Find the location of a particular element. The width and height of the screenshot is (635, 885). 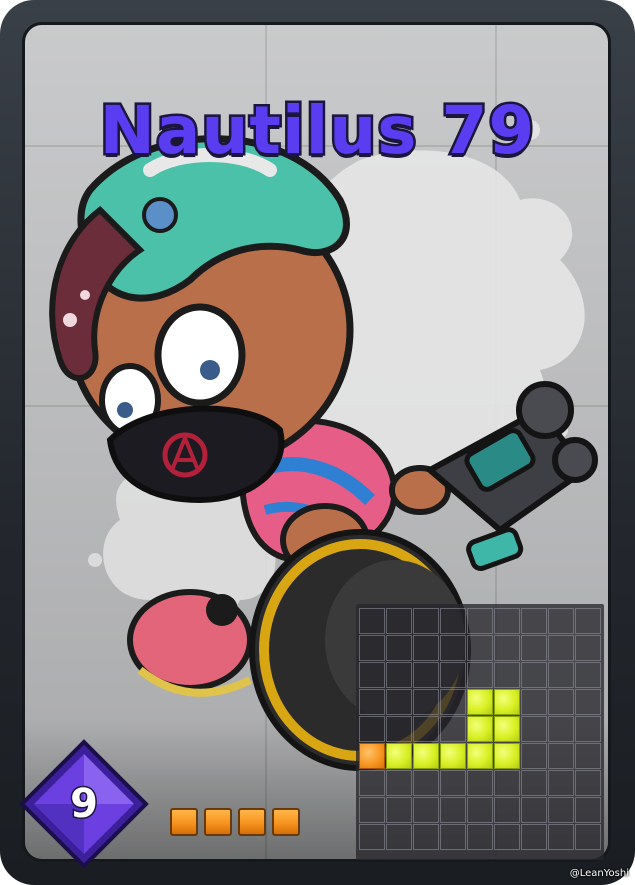

card-cost: 9 is located at coordinates (84, 804).